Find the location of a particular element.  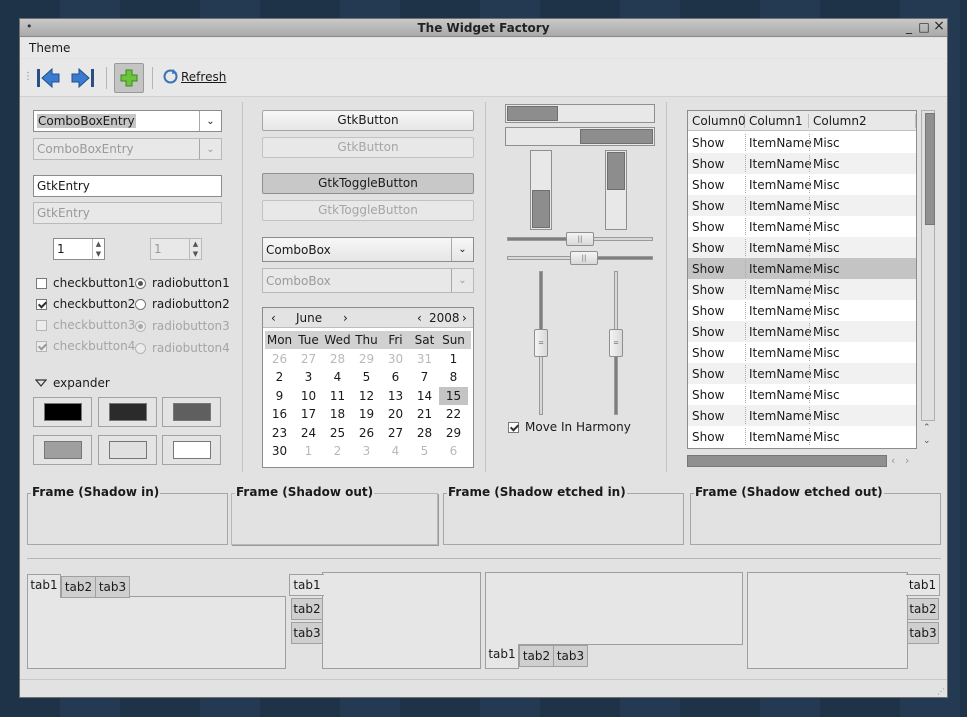

notebook-right-tab3: tab3 is located at coordinates (923, 633).